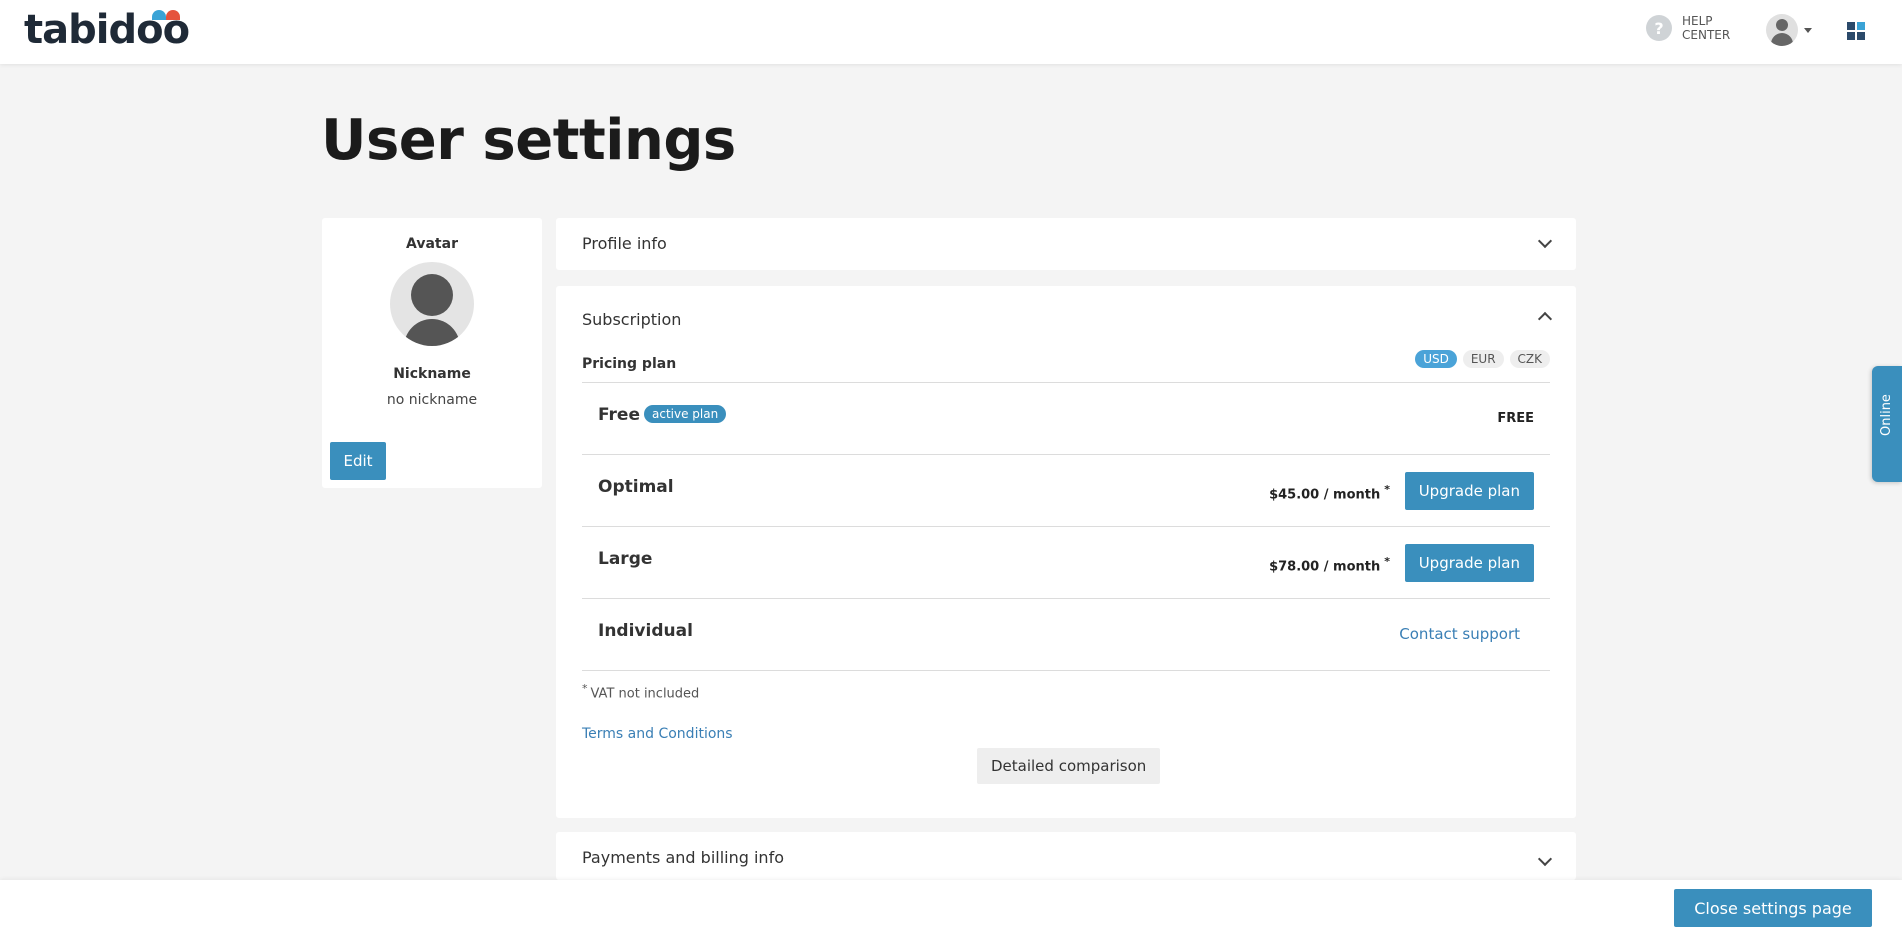 This screenshot has height=932, width=1902. What do you see at coordinates (1808, 30) in the screenshot?
I see `caret-down-icon` at bounding box center [1808, 30].